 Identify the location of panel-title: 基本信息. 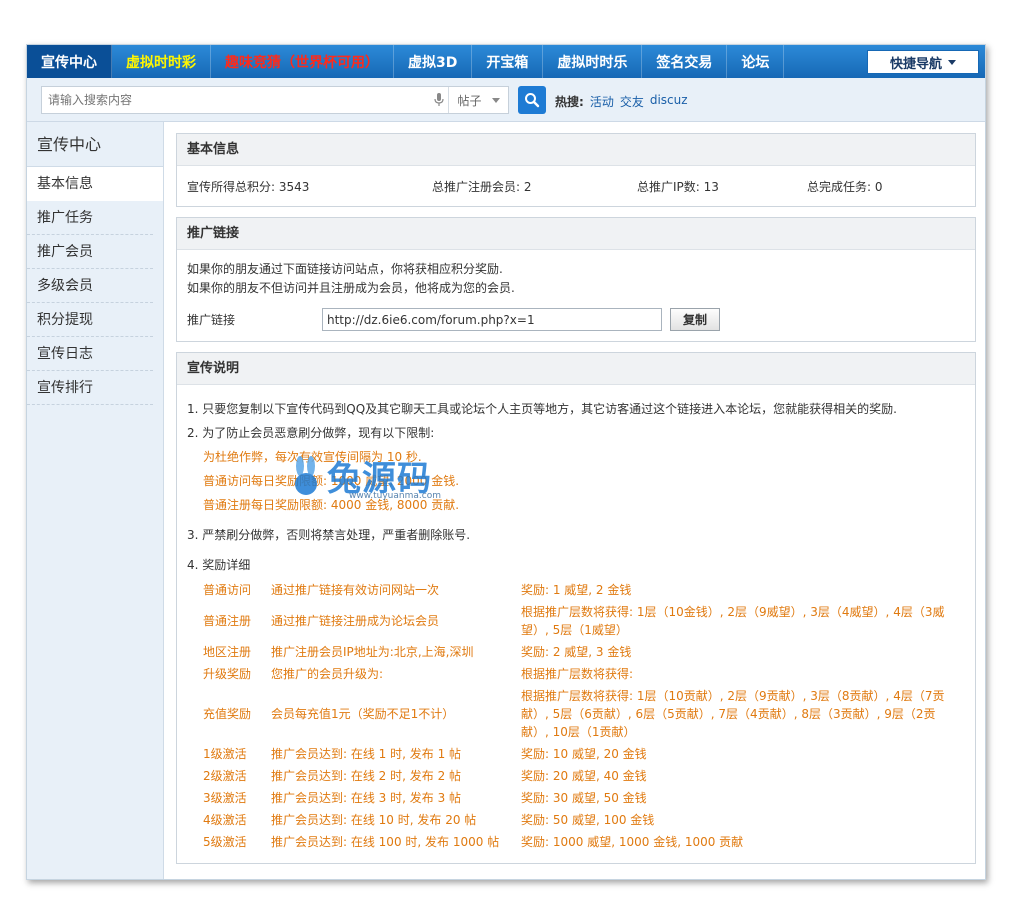
(576, 150).